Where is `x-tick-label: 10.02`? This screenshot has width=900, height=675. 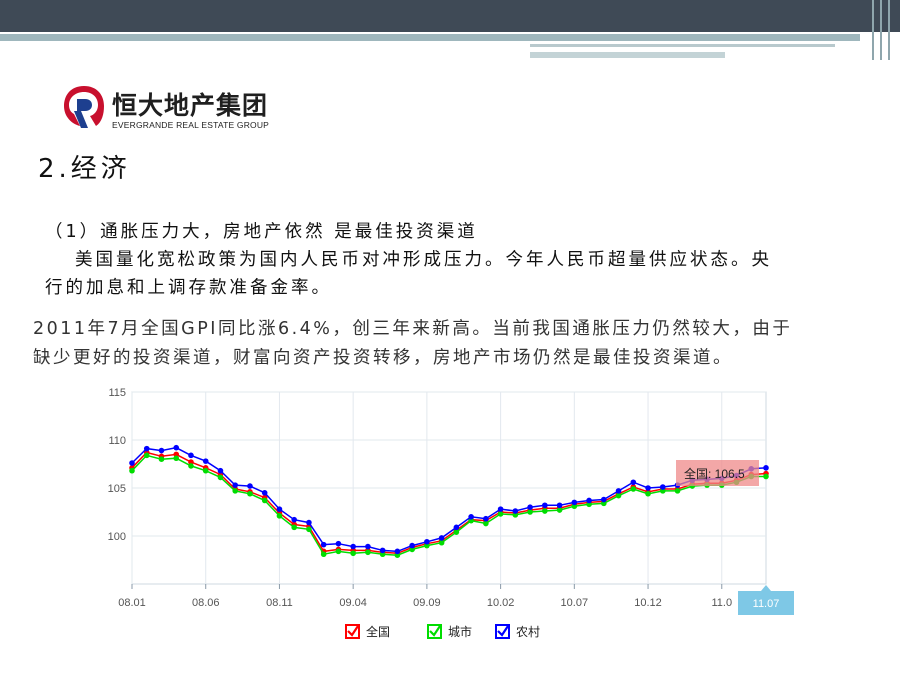
x-tick-label: 10.02 is located at coordinates (501, 603).